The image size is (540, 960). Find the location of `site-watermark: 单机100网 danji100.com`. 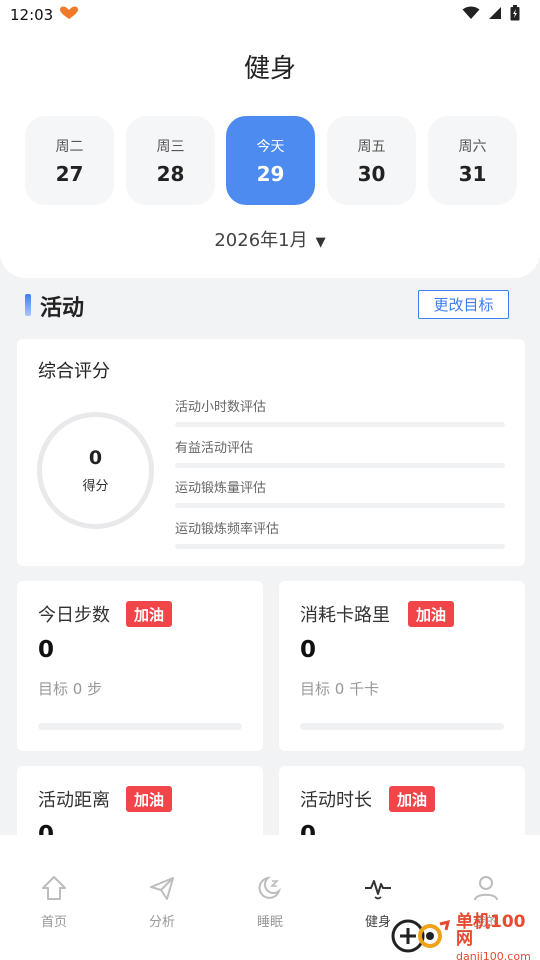

site-watermark: 单机100网 danji100.com is located at coordinates (465, 935).